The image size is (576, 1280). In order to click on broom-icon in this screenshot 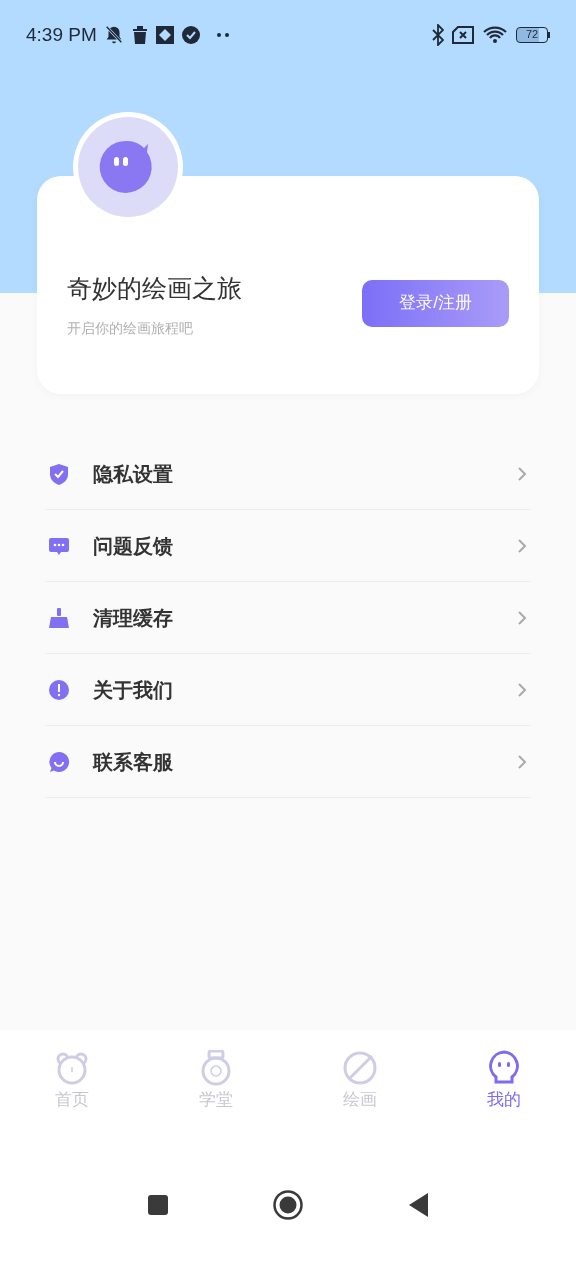, I will do `click(59, 617)`.